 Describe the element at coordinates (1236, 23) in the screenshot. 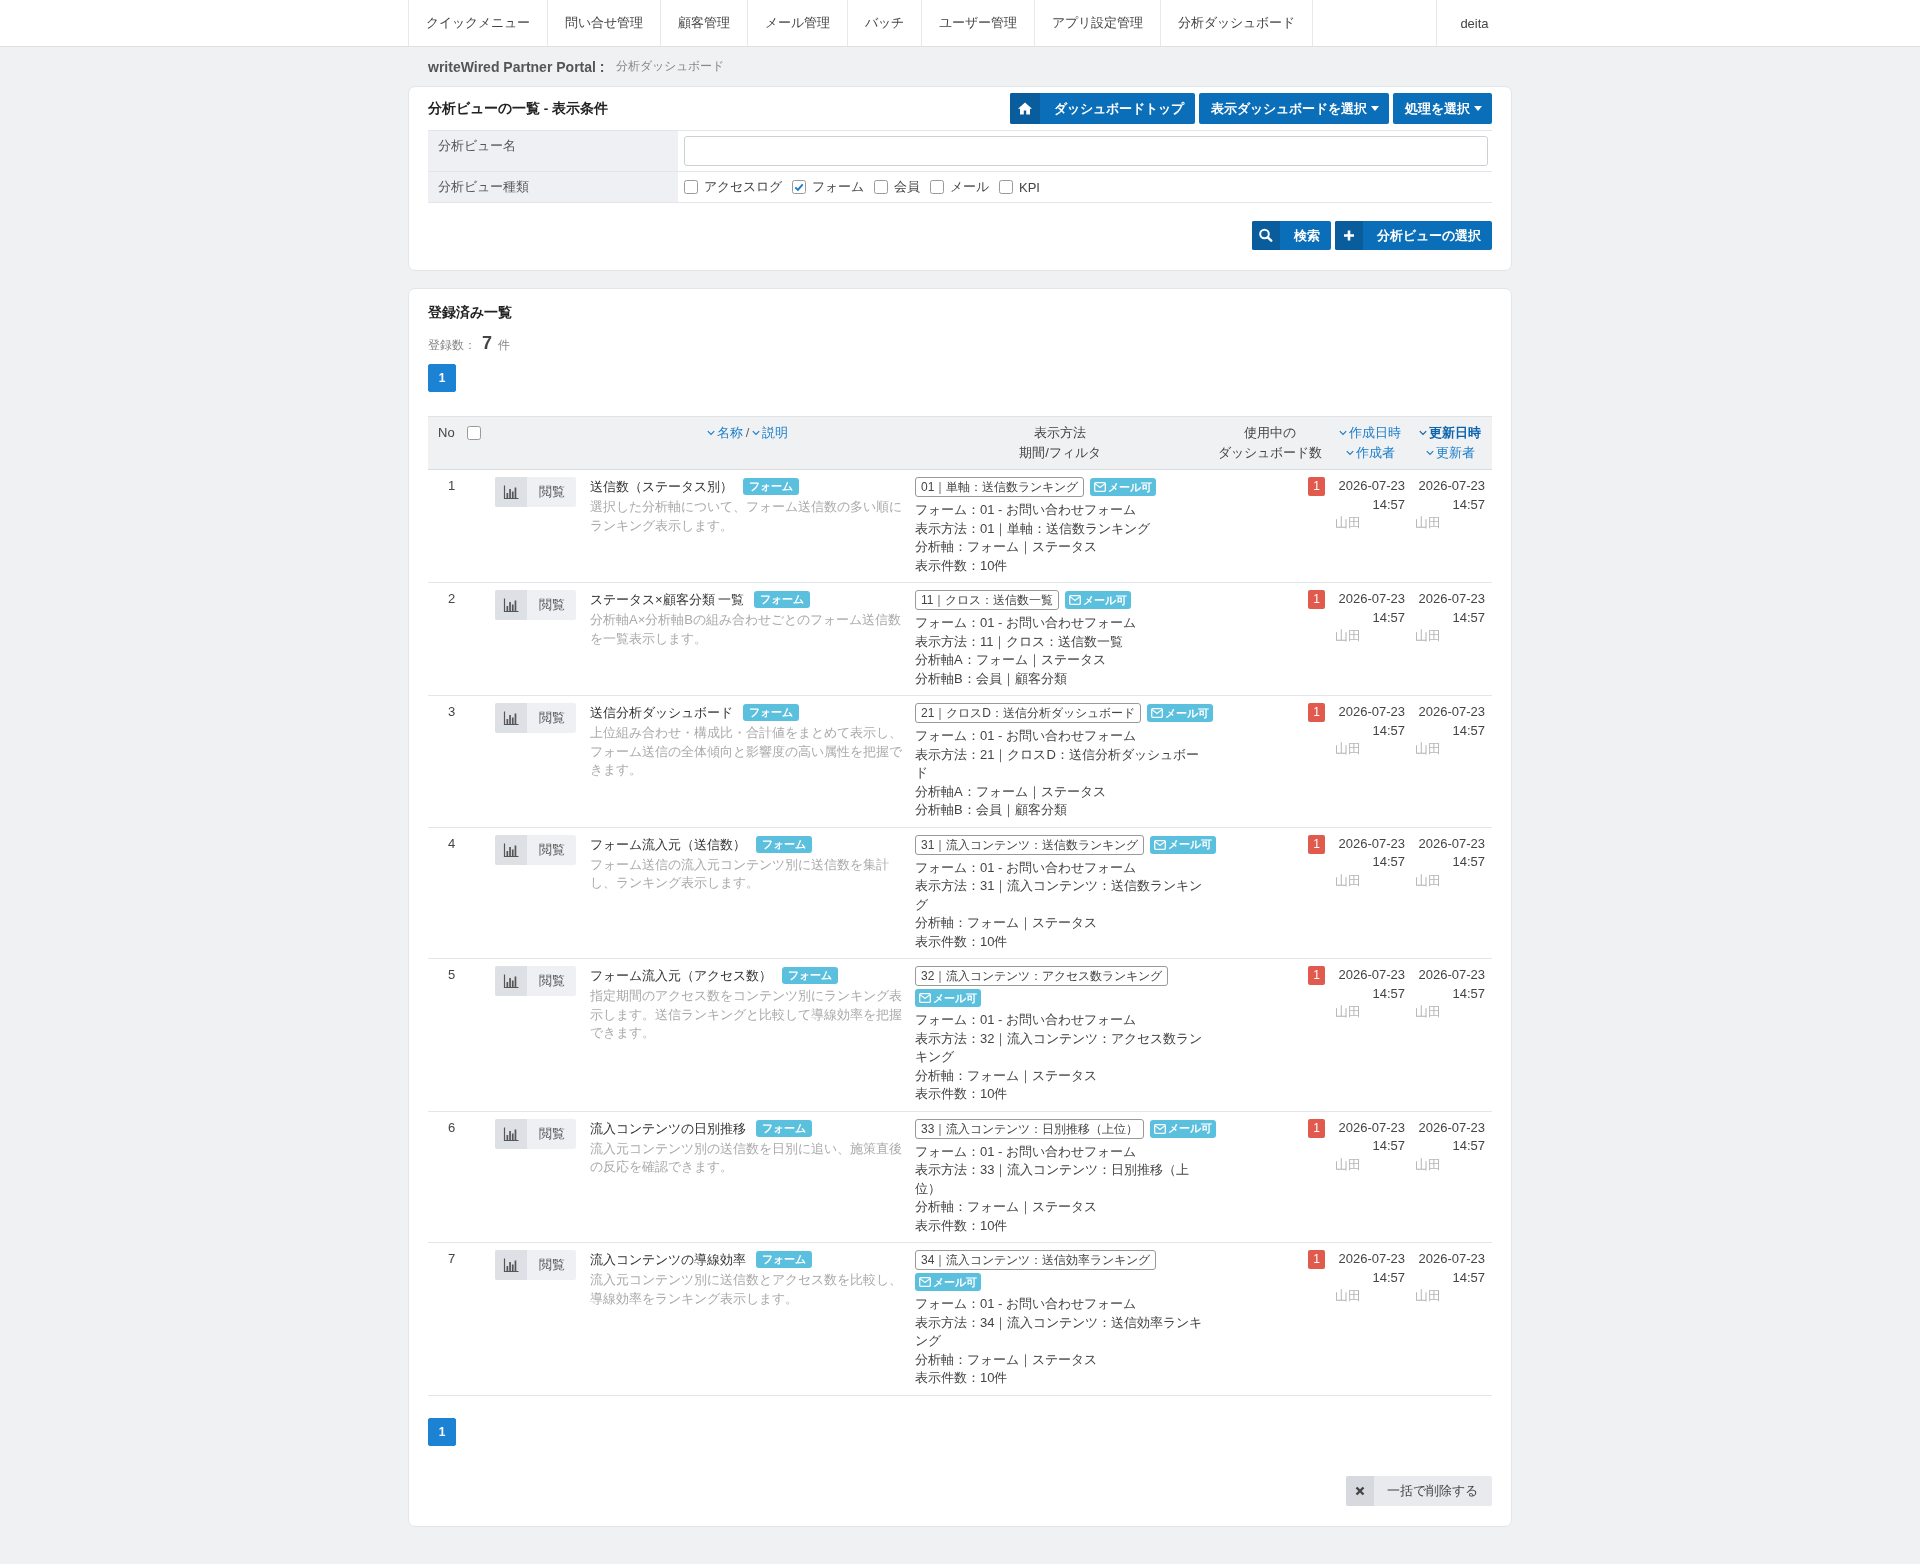

I see `nav-menu-item: 分析ダッシュボード` at that location.